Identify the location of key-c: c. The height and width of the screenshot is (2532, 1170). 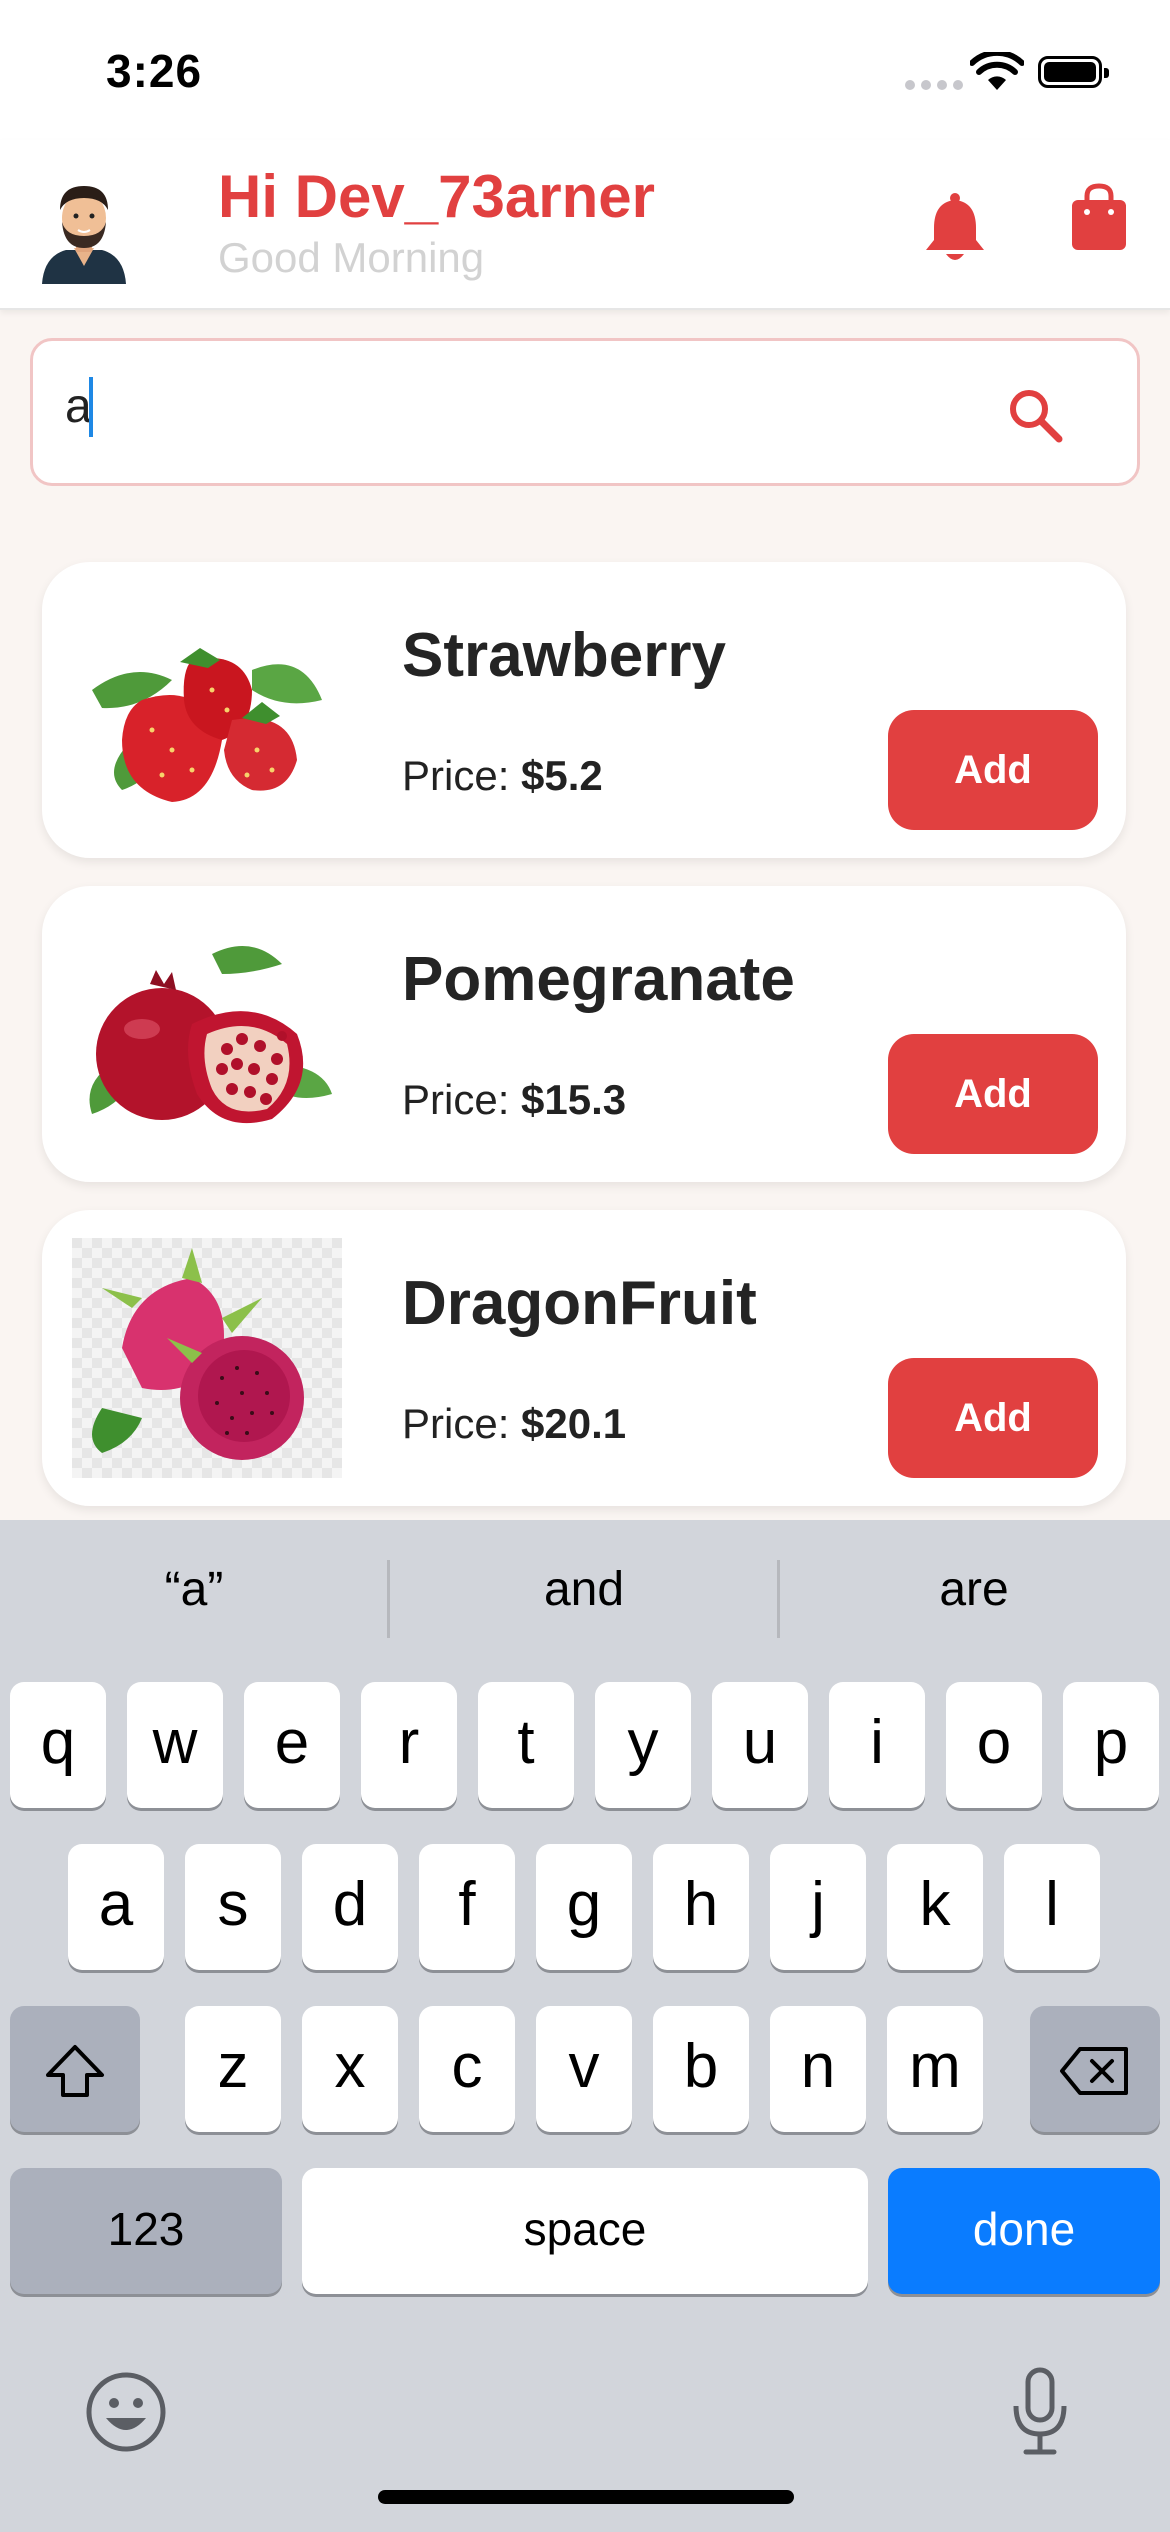
(467, 2069).